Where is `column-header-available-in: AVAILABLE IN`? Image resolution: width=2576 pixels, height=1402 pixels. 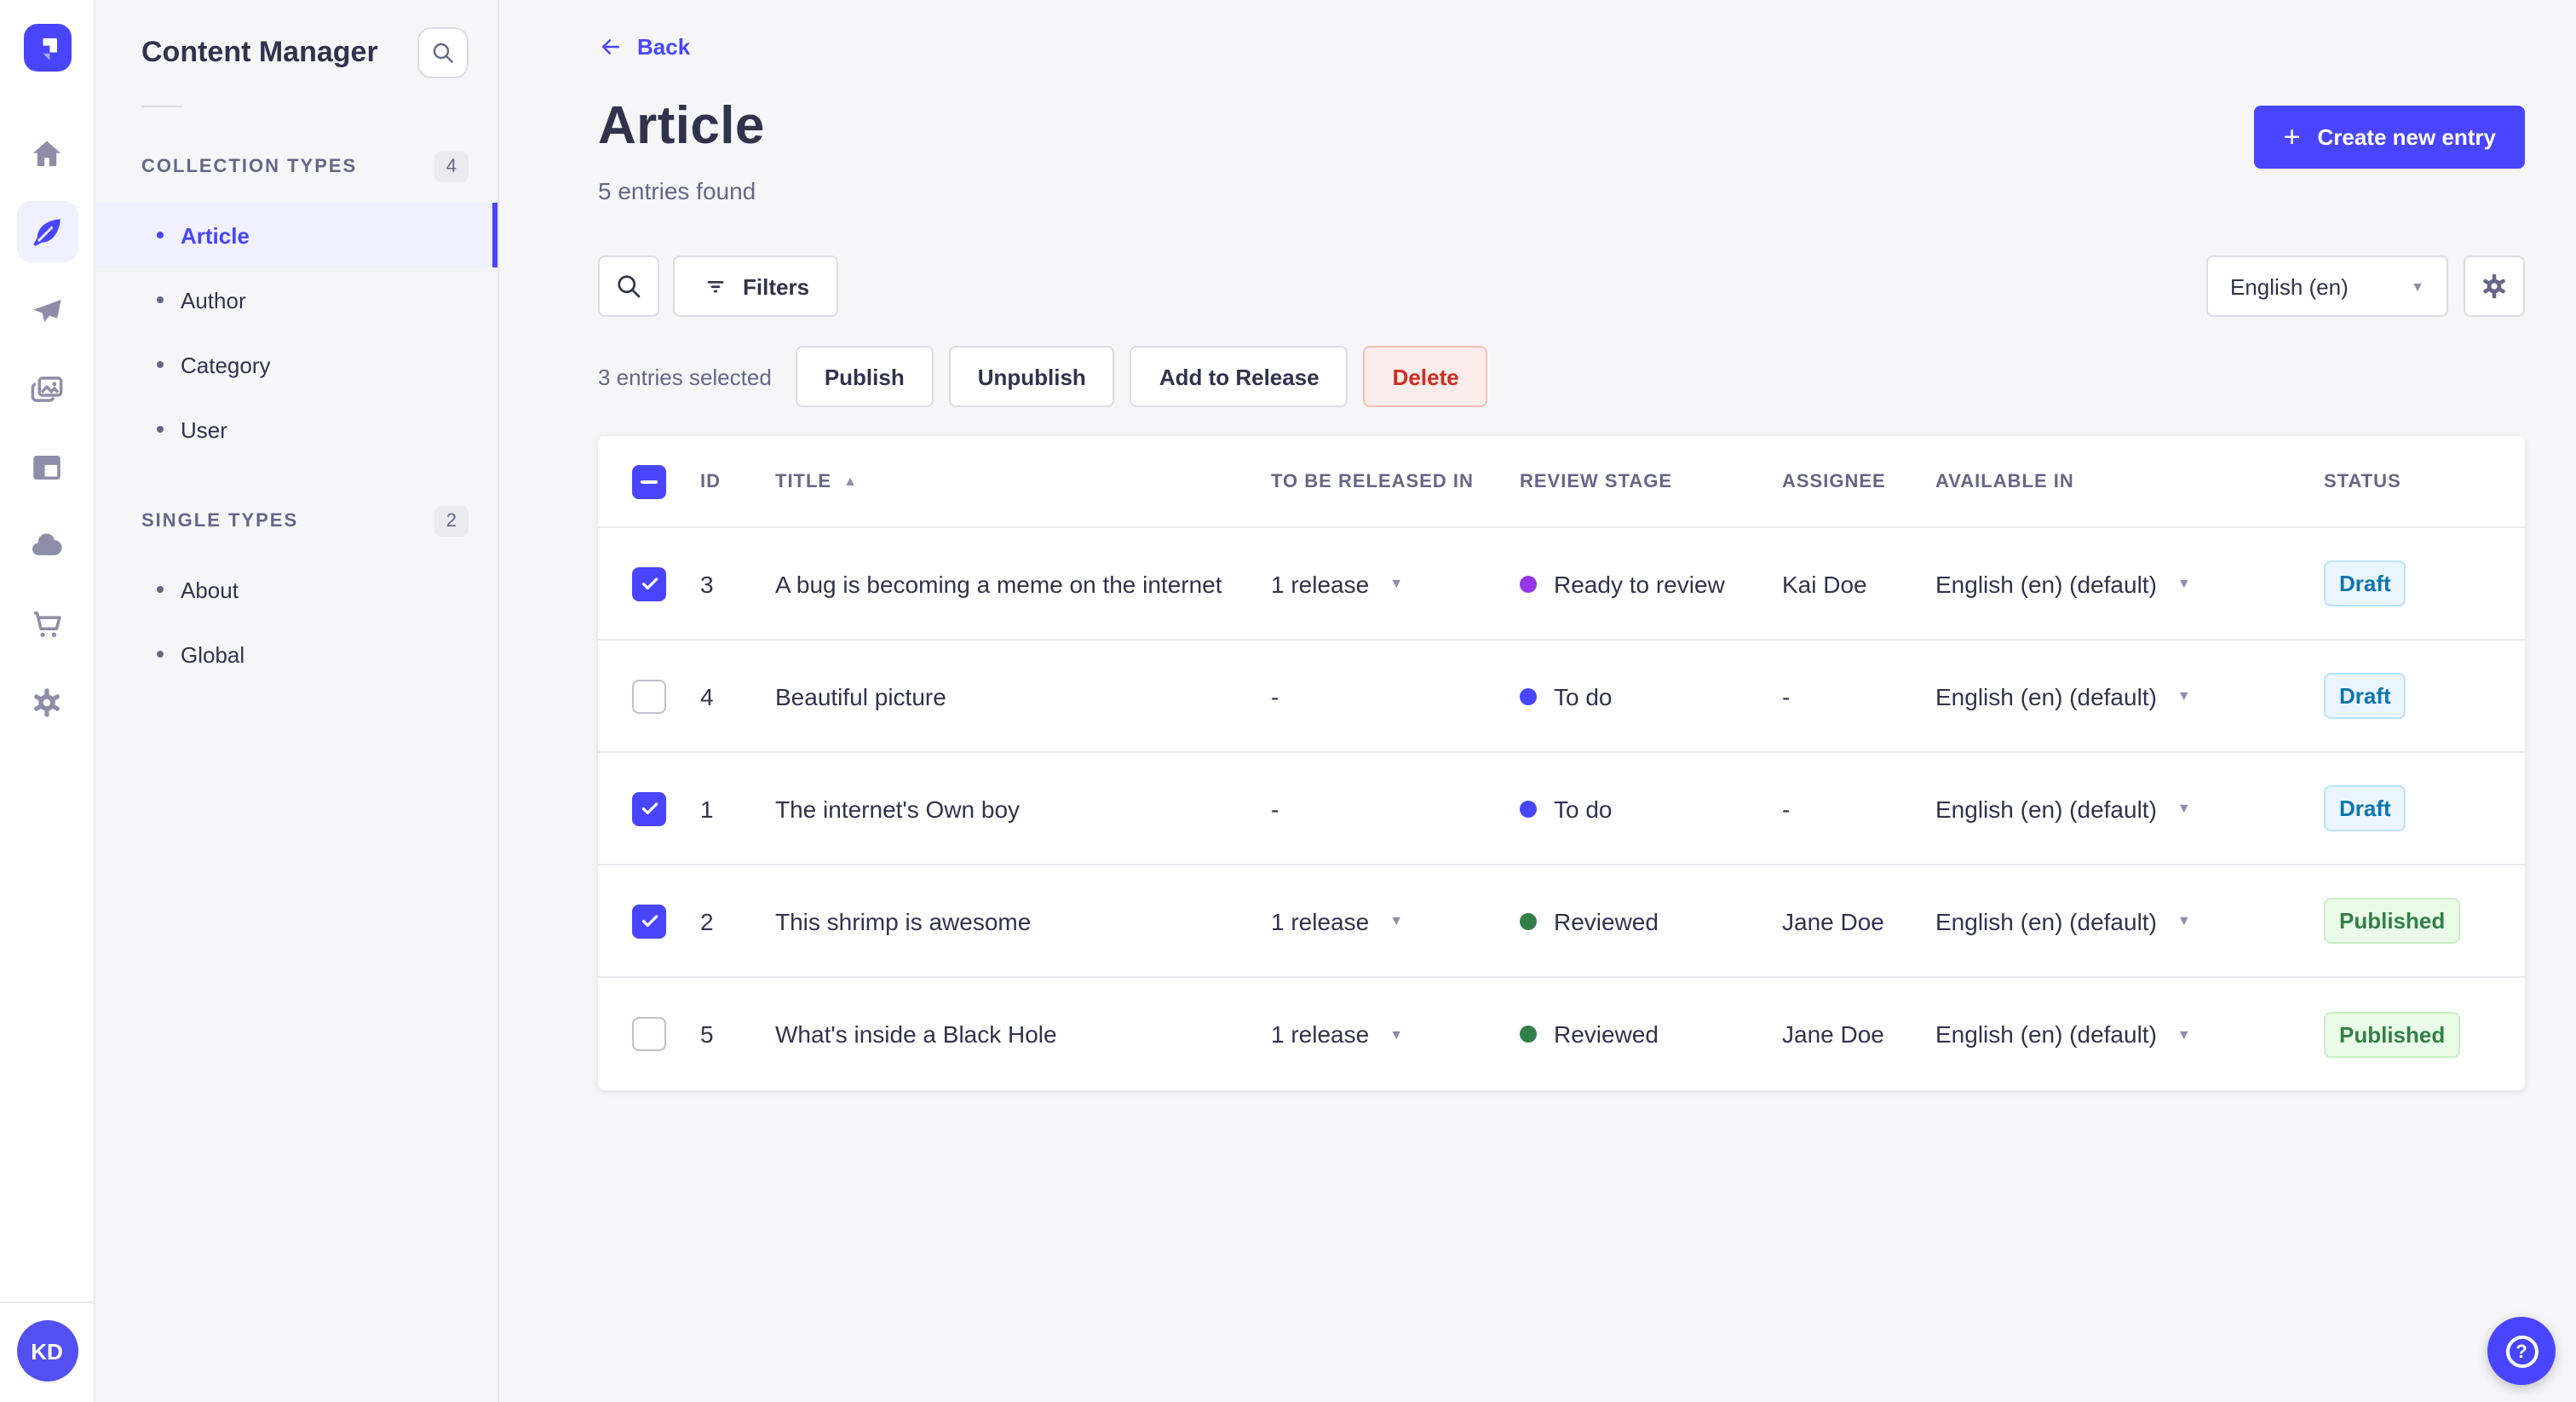
column-header-available-in: AVAILABLE IN is located at coordinates (2130, 481).